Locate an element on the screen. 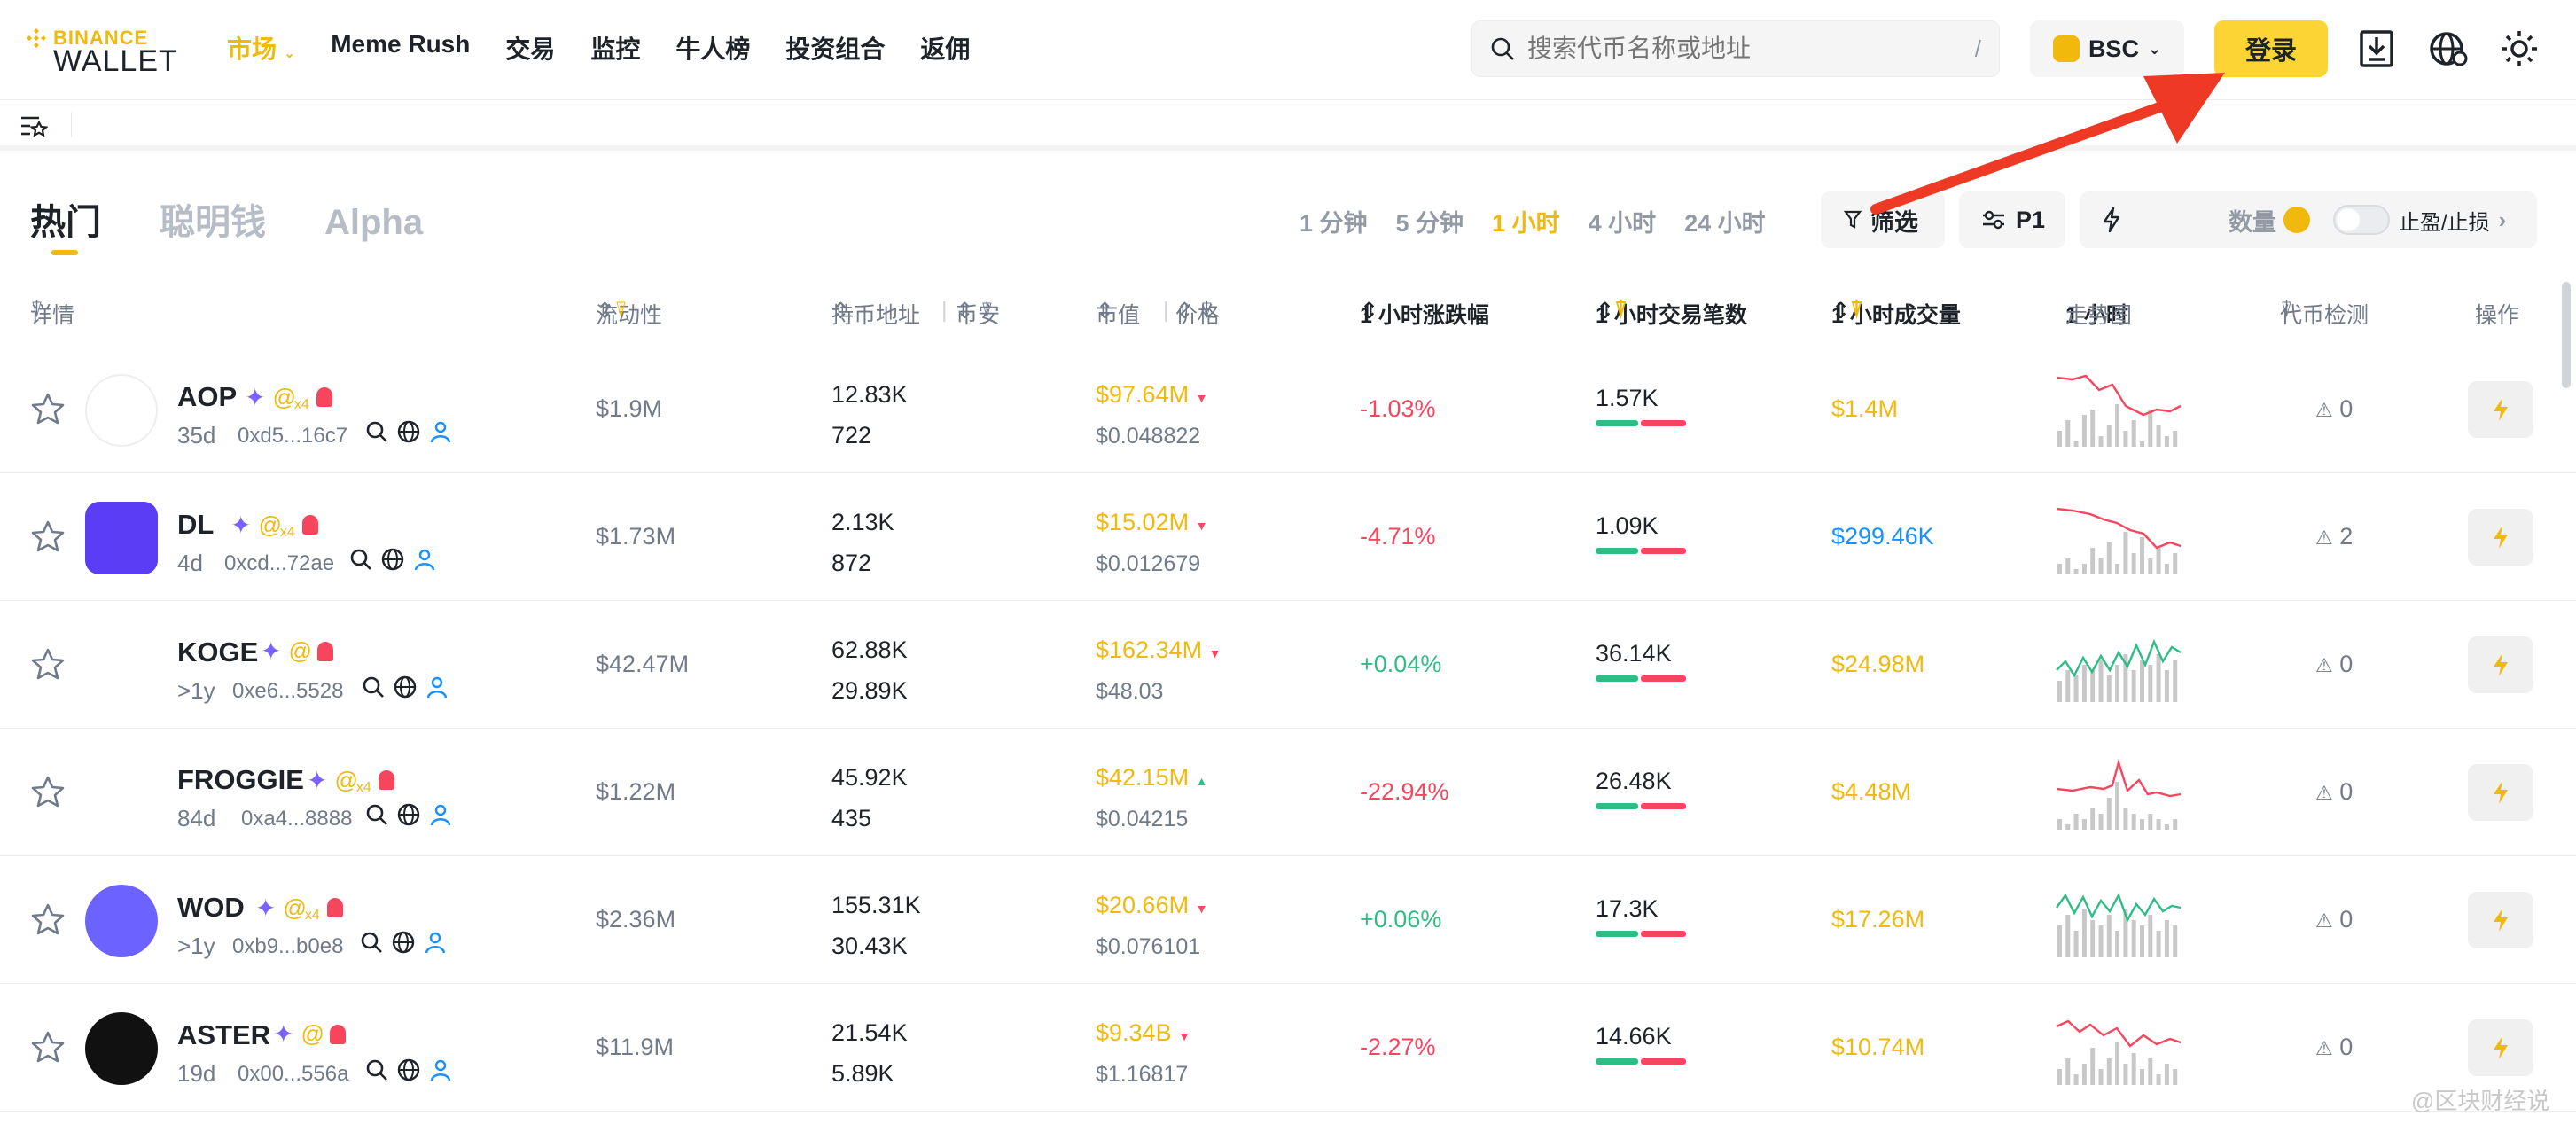  quantity-label: 数量 is located at coordinates (2252, 220).